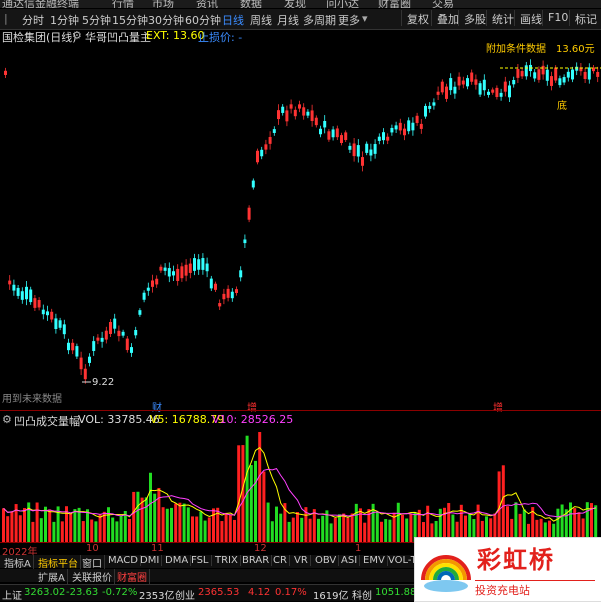 This screenshot has width=601, height=602. I want to click on mark-button: 标记, so click(585, 18).